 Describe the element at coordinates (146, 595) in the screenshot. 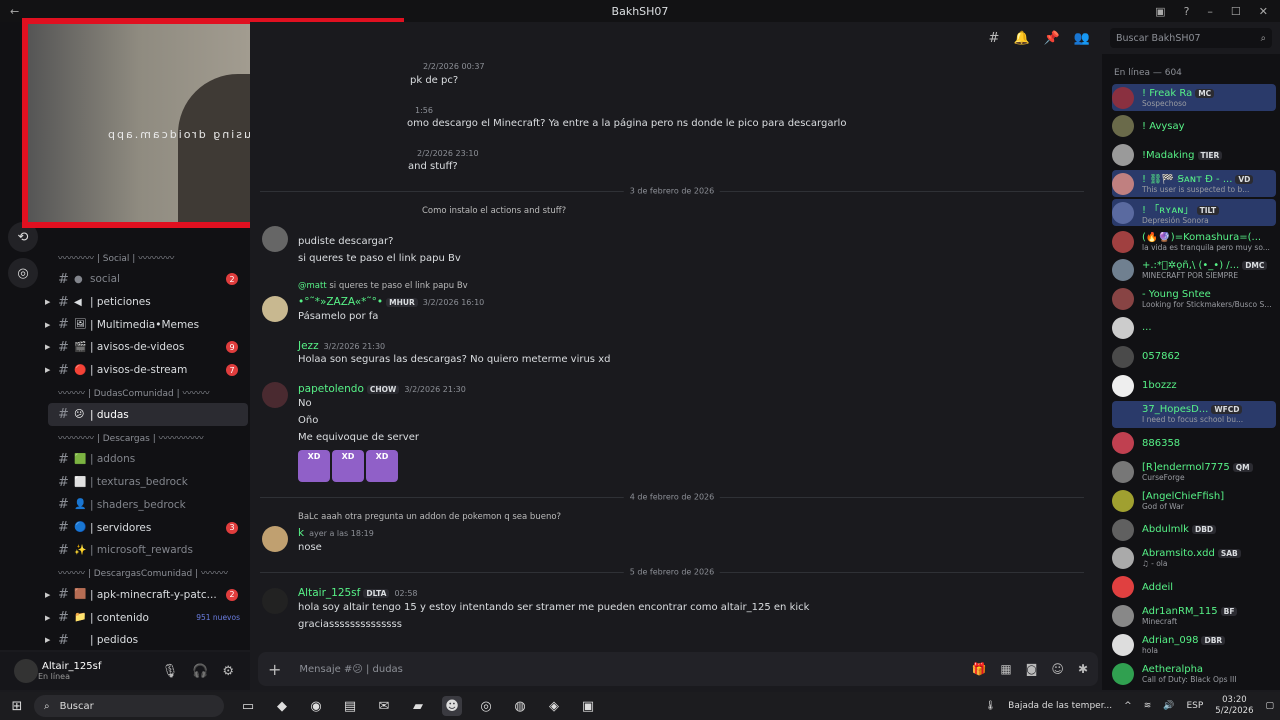

I see `channel-item: ▶ # 🟫 | apk-minecraft-y-patc... 2` at that location.